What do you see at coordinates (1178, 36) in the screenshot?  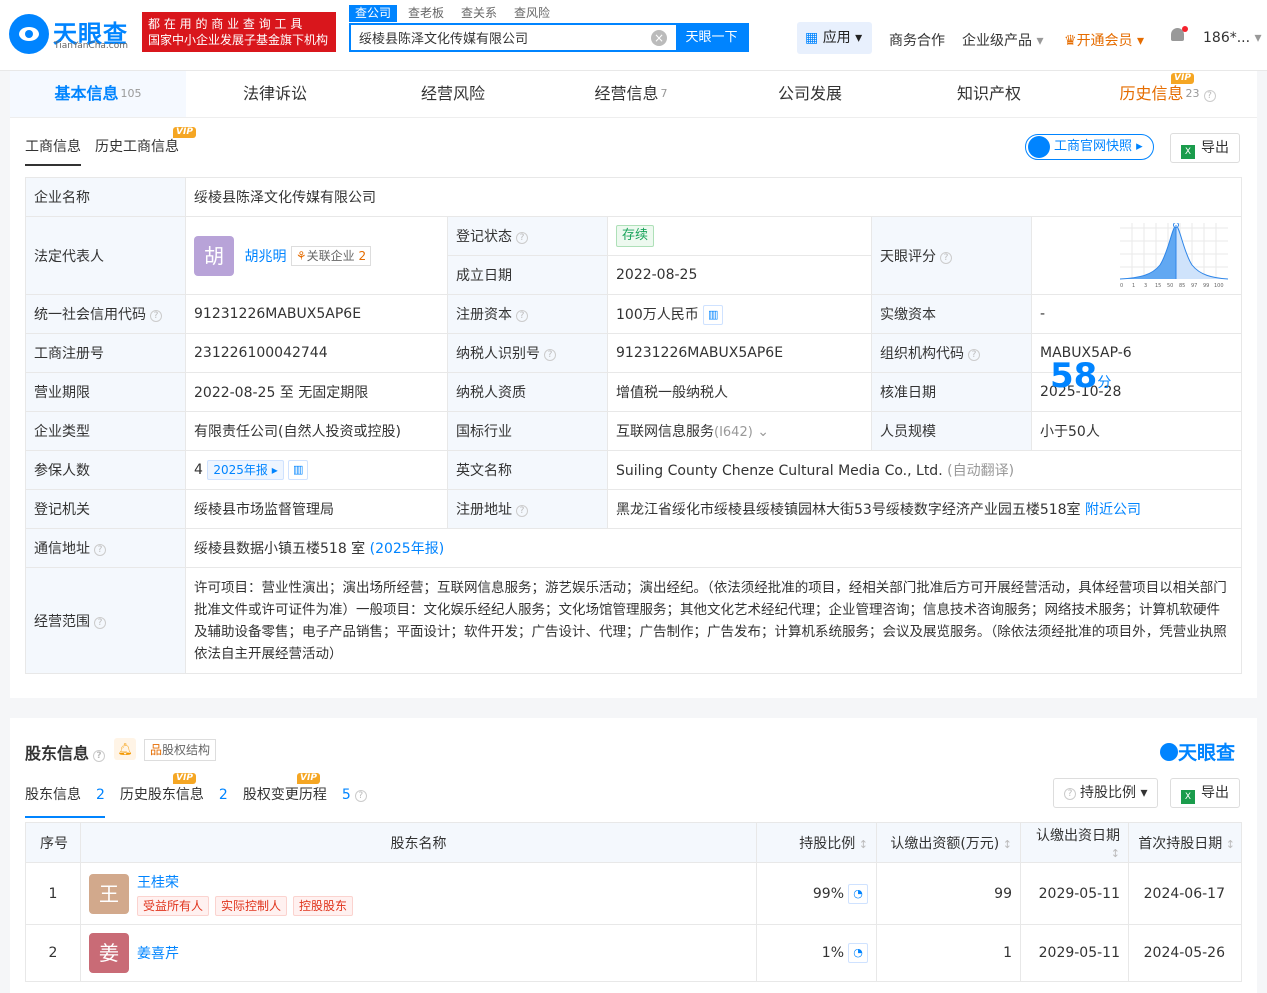 I see `notification-bell-icon` at bounding box center [1178, 36].